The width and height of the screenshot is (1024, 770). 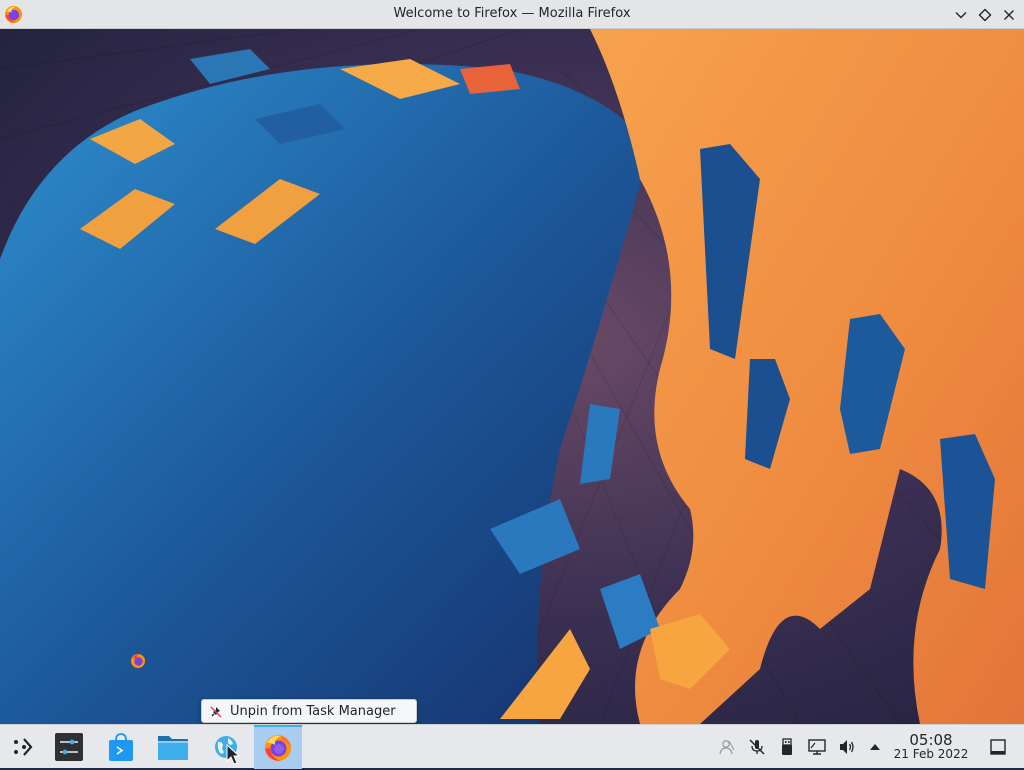 I want to click on unpin-menu-item: Unpin from Task Manager, so click(x=313, y=711).